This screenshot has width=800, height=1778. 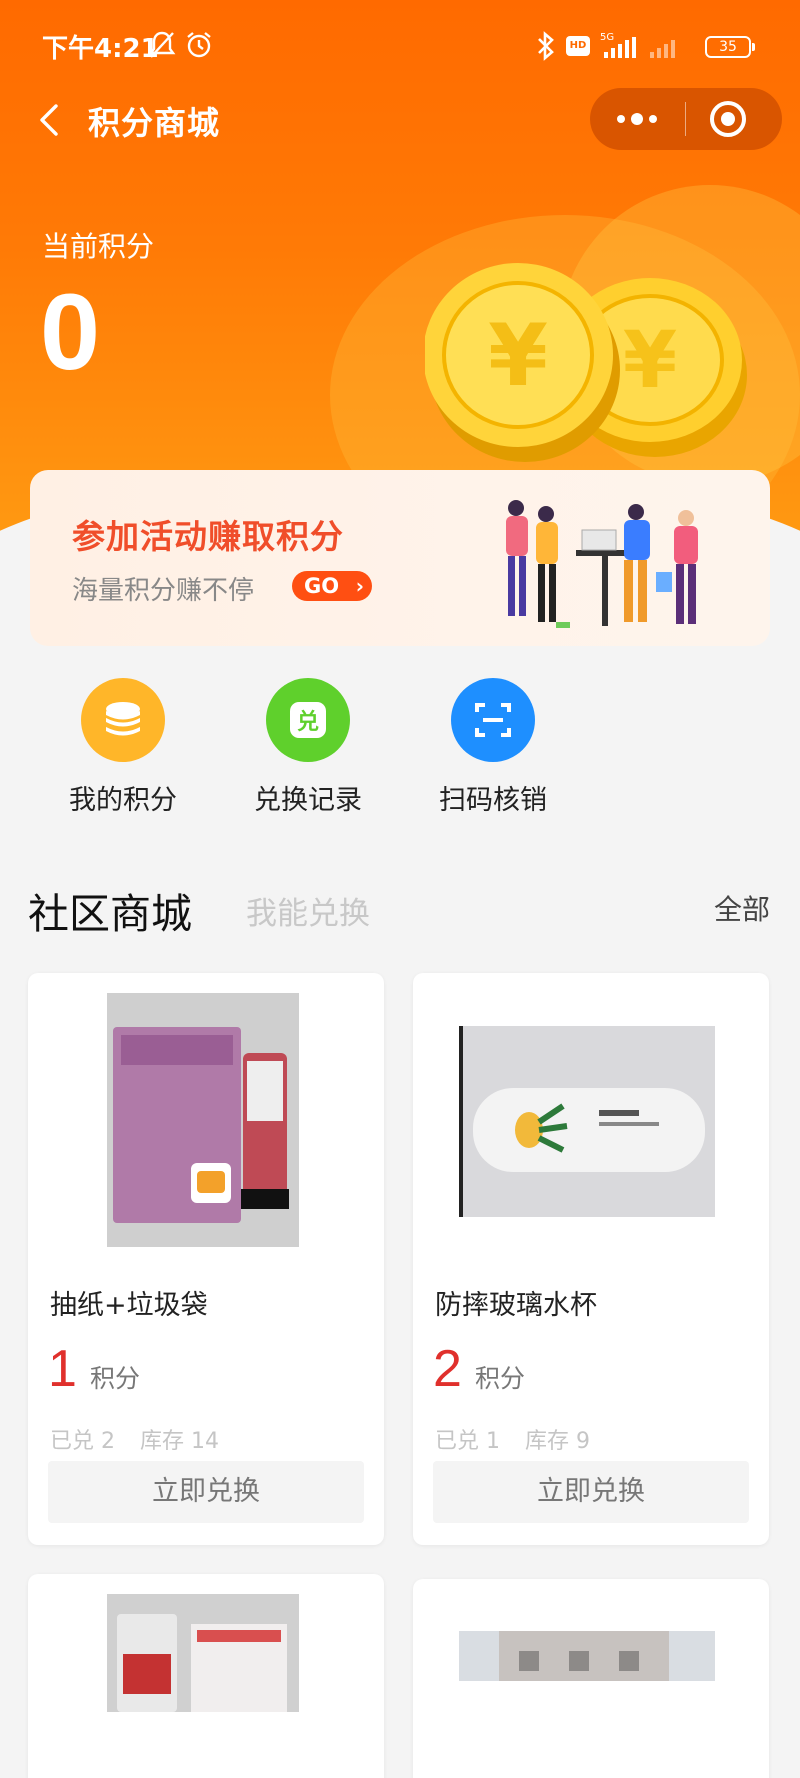 I want to click on capsule-divider, so click(x=685, y=119).